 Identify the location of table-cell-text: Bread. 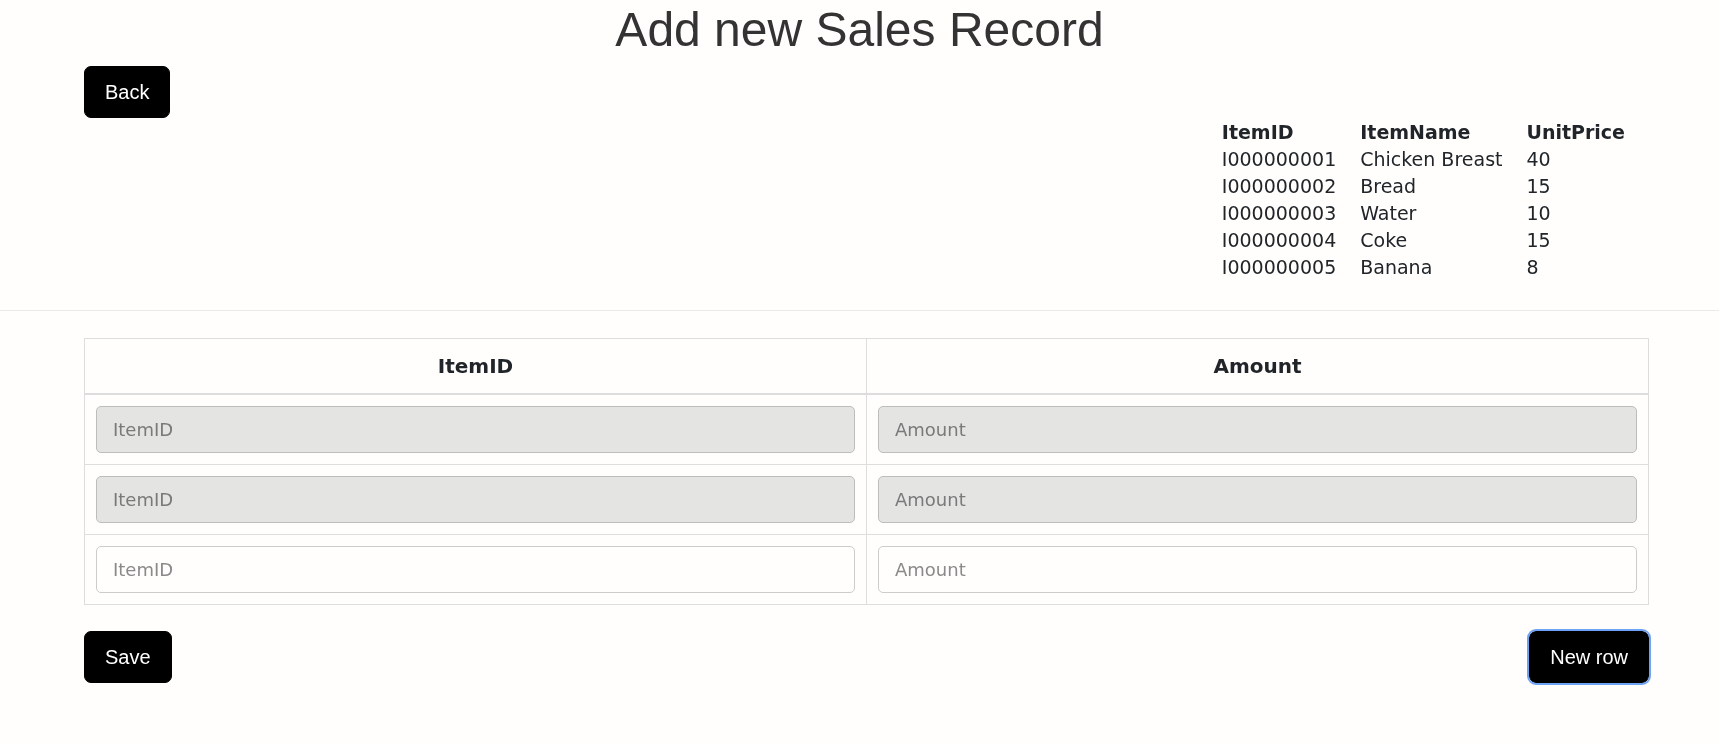
(1389, 186).